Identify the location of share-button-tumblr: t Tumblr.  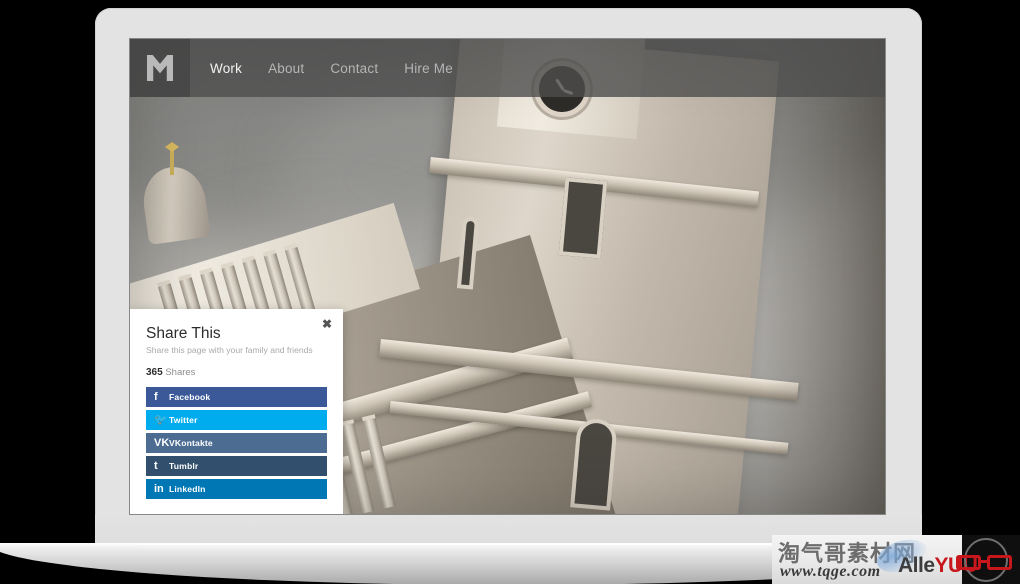
(236, 466).